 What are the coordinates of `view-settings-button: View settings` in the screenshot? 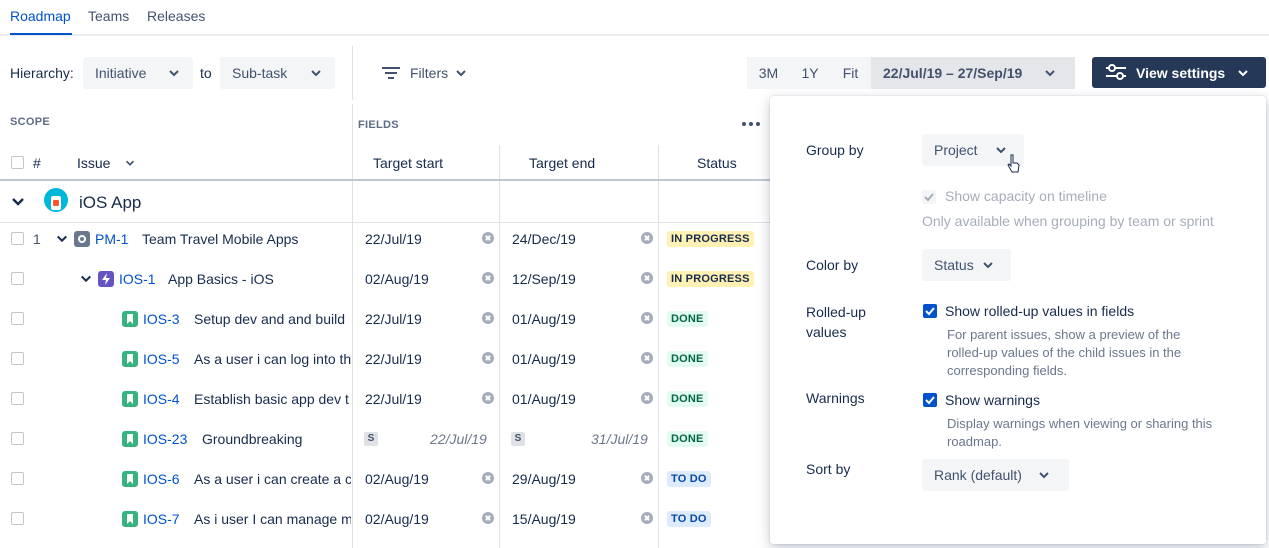 It's located at (1179, 72).